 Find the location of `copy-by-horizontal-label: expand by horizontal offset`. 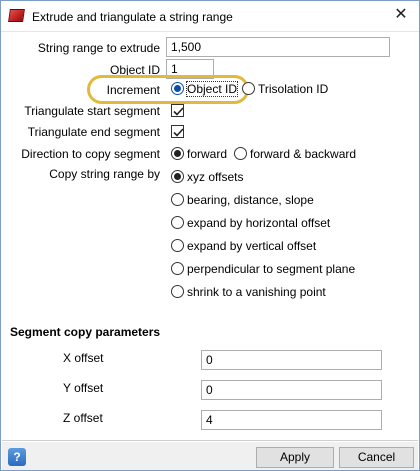

copy-by-horizontal-label: expand by horizontal offset is located at coordinates (258, 223).